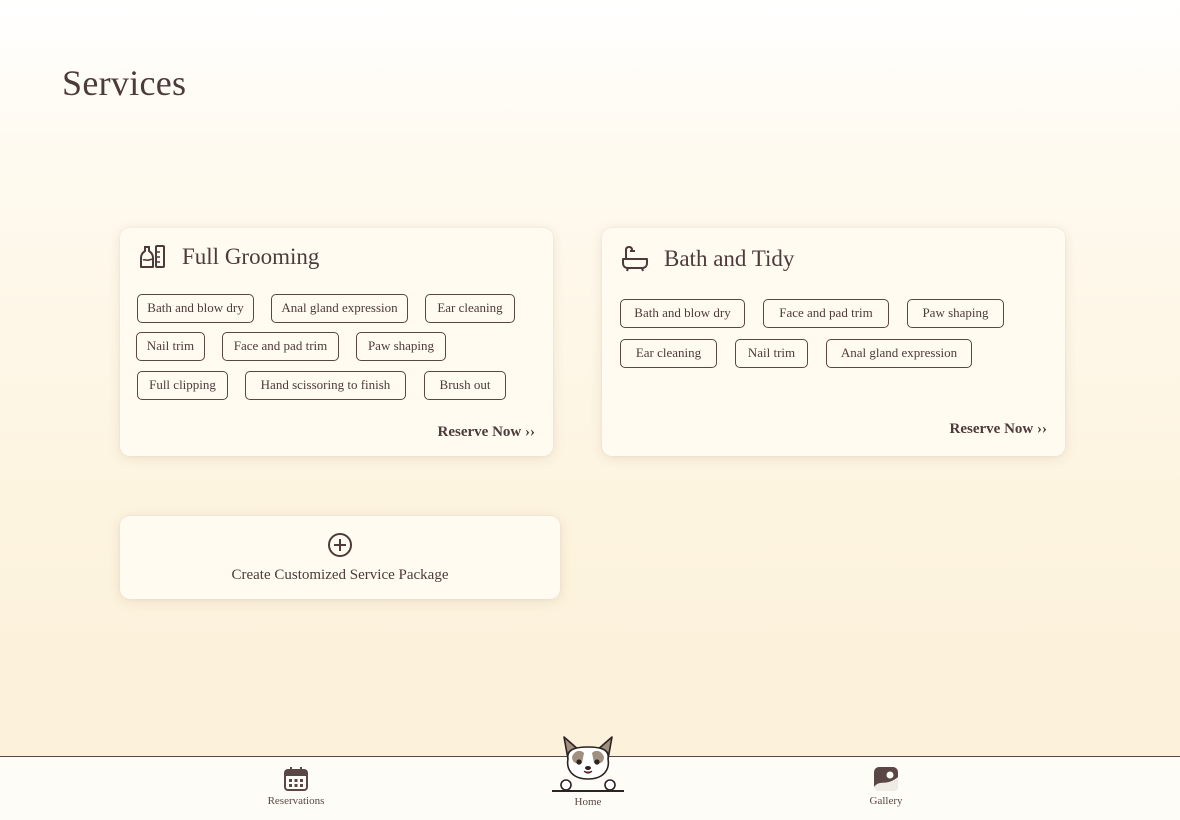 This screenshot has width=1180, height=820. What do you see at coordinates (635, 258) in the screenshot?
I see `bathtub-icon` at bounding box center [635, 258].